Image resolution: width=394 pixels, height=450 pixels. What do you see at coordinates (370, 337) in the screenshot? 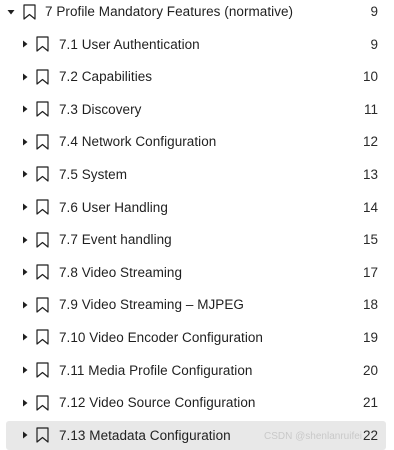
I see `outline-item-page: 19` at bounding box center [370, 337].